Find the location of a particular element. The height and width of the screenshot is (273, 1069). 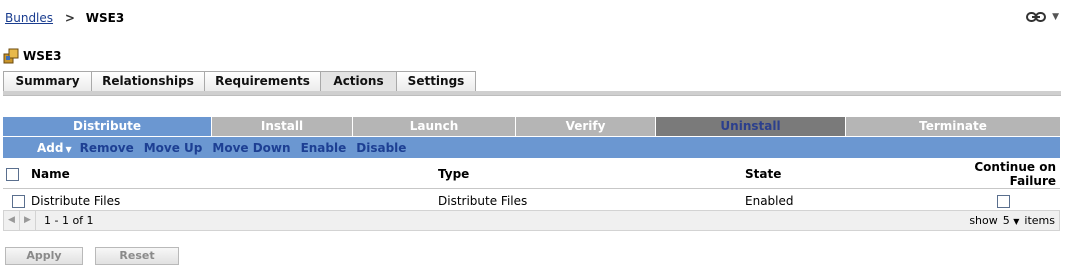

continue-on-failure-checkbox is located at coordinates (1003, 201).